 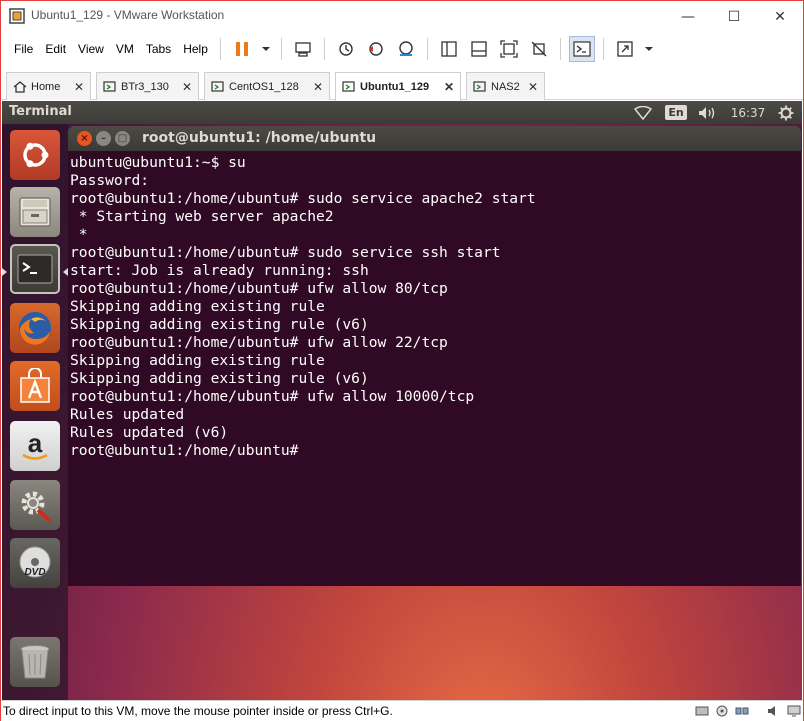 What do you see at coordinates (35, 155) in the screenshot?
I see `launcher-ubuntu-dash` at bounding box center [35, 155].